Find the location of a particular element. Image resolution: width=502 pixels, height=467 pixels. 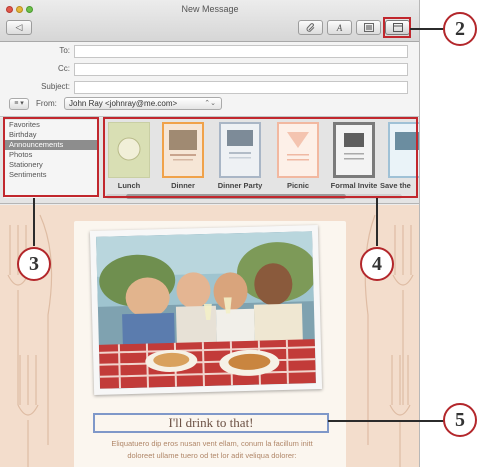

cc-row: Cc: is located at coordinates (209, 69).